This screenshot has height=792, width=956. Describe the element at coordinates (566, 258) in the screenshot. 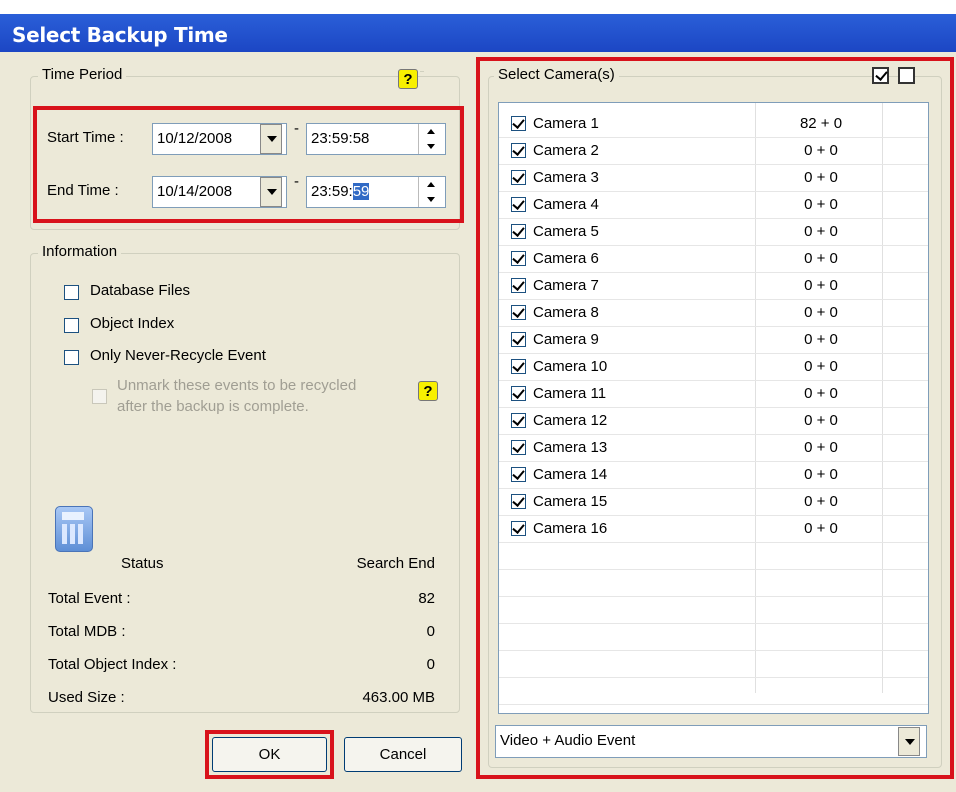

I see `camera-name: Camera 6` at that location.